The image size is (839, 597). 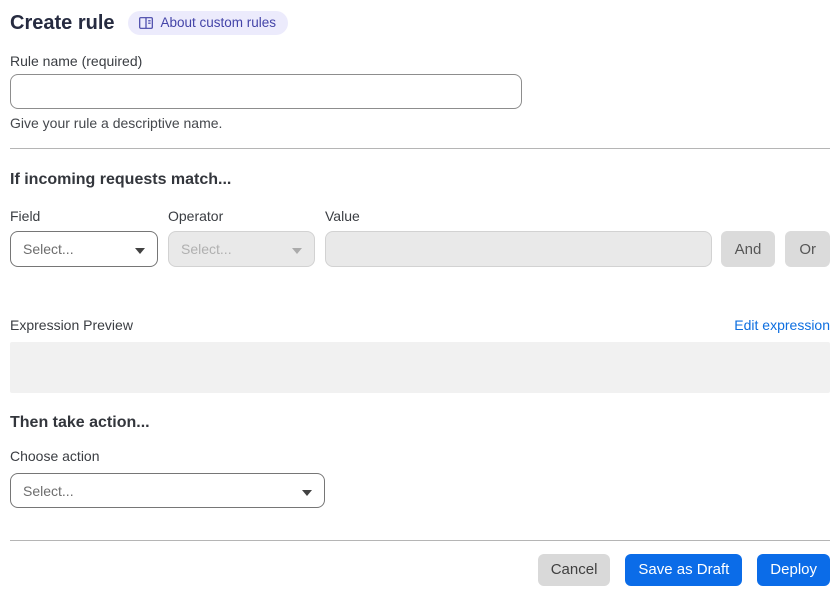 What do you see at coordinates (574, 570) in the screenshot?
I see `cancel-button: Cancel` at bounding box center [574, 570].